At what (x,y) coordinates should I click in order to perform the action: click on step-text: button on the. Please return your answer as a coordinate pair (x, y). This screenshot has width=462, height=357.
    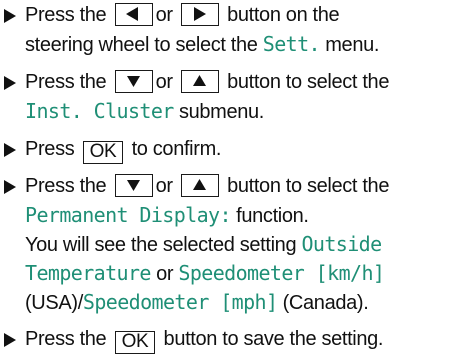
    Looking at the image, I should click on (283, 15).